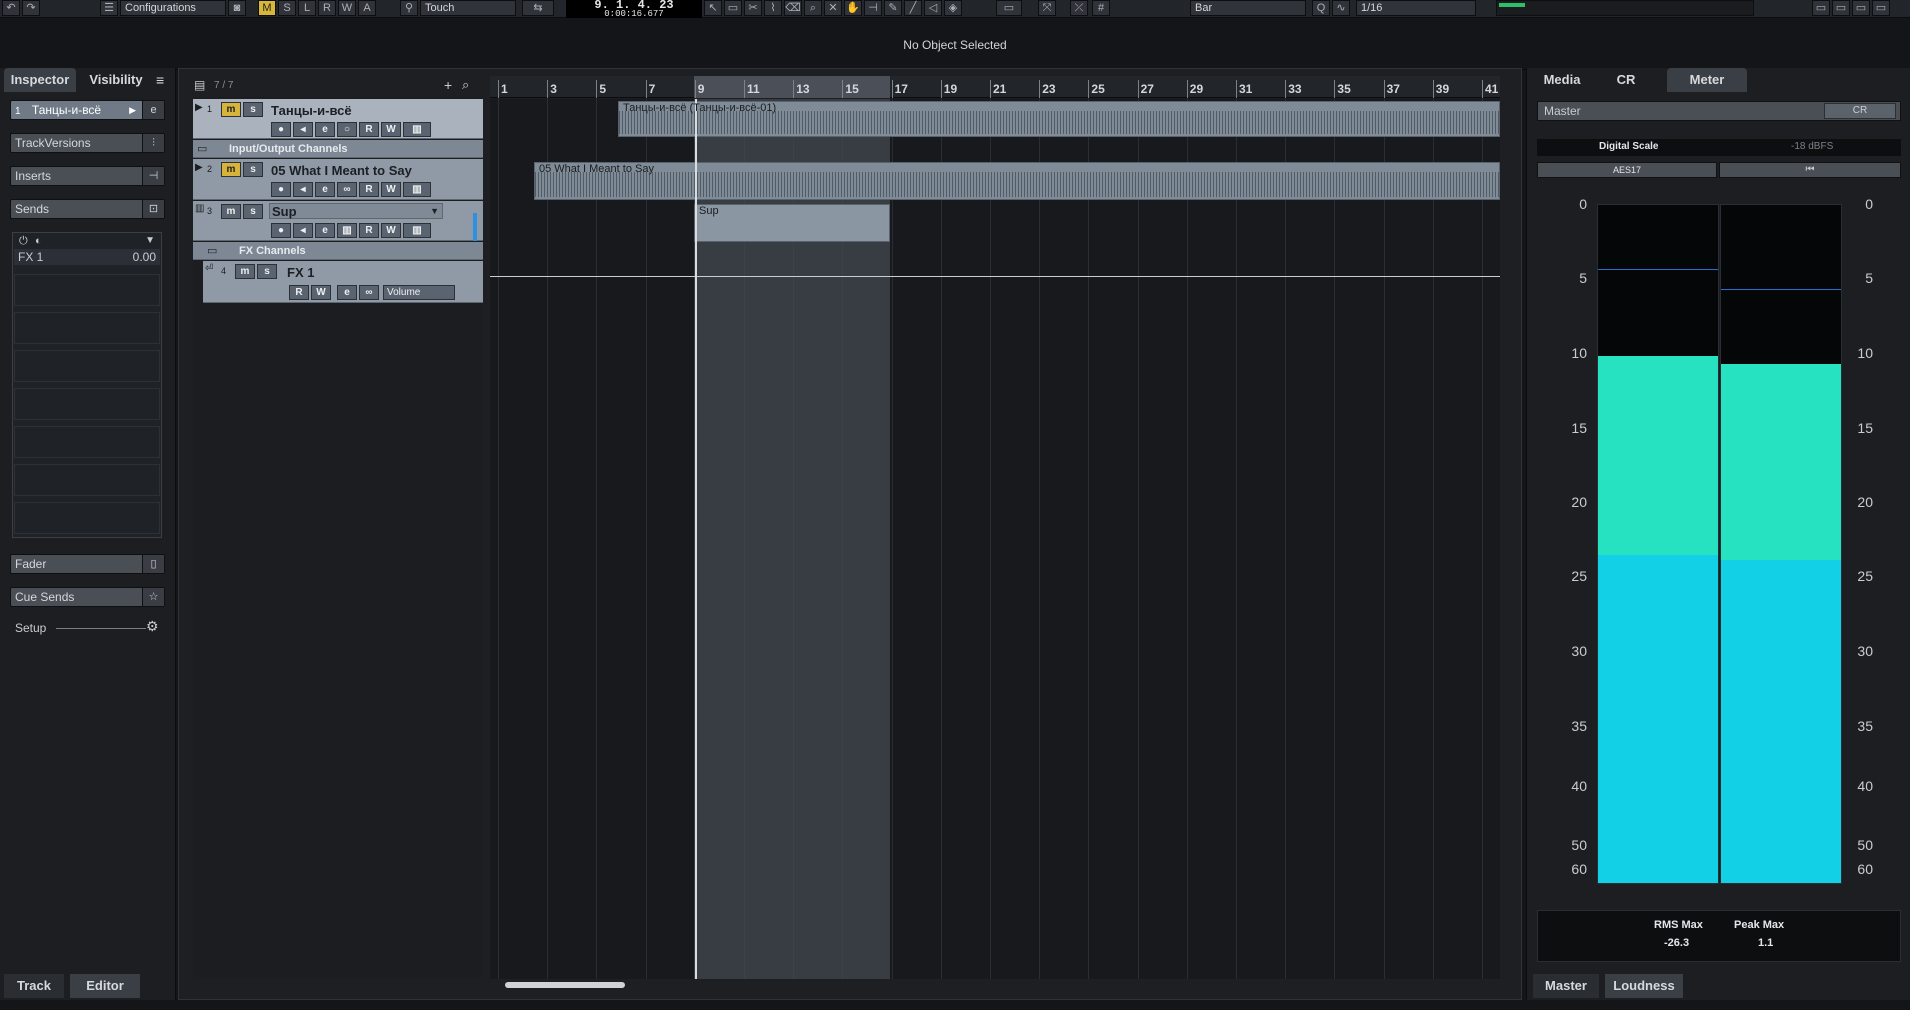 Image resolution: width=1910 pixels, height=1010 pixels. I want to click on meter-channel-selector: Master CR, so click(1719, 111).